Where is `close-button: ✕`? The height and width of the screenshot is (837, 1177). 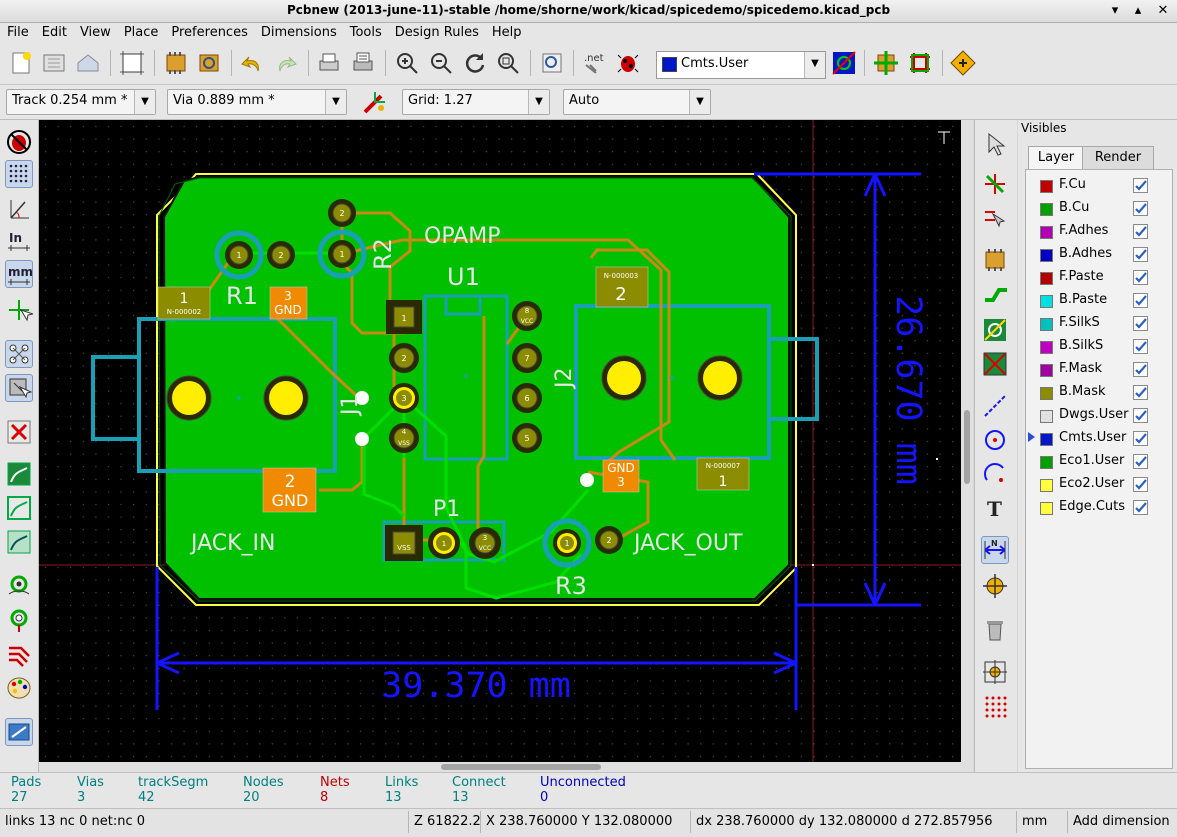 close-button: ✕ is located at coordinates (1163, 11).